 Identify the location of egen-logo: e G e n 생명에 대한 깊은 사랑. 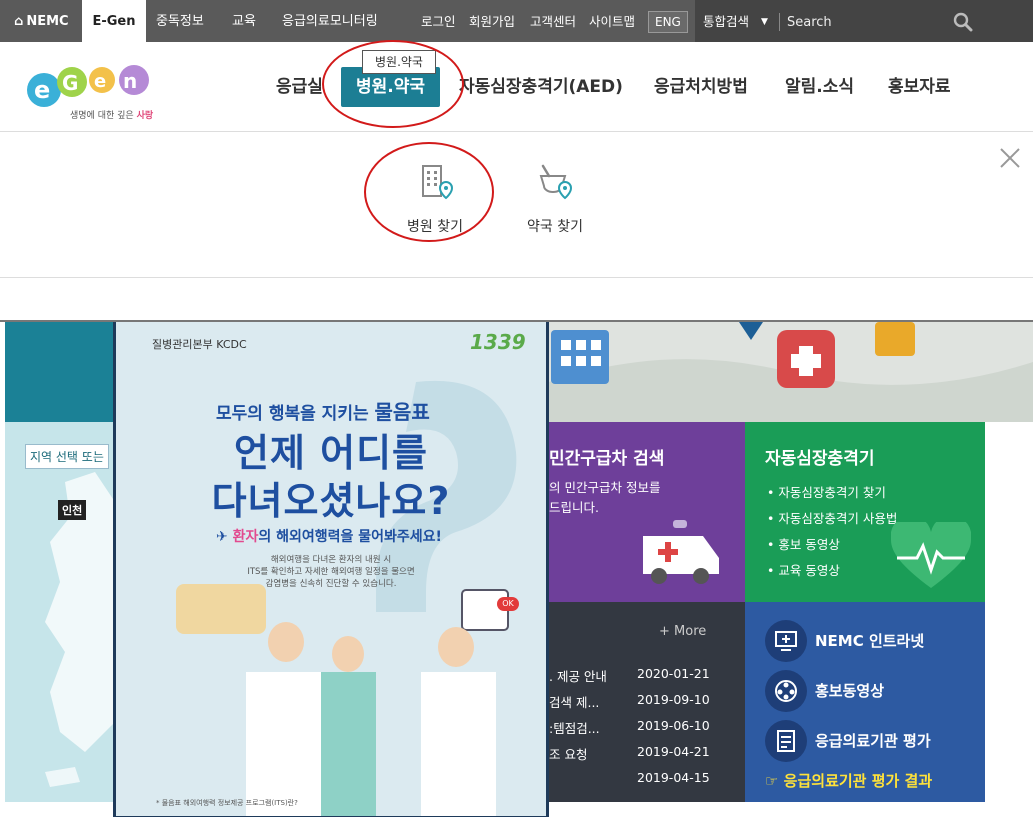
(92, 92).